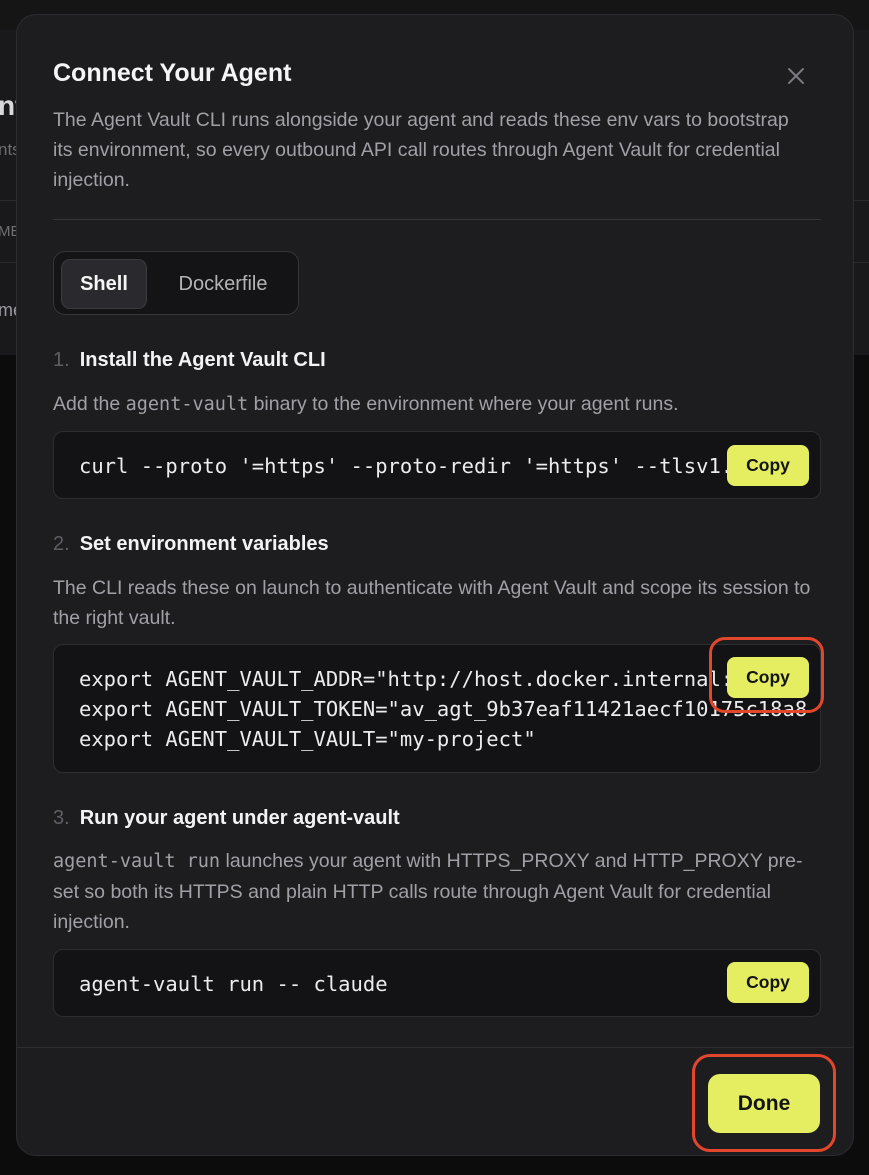  I want to click on step-1-heading: 1. Install the Agent Vault CLI, so click(189, 360).